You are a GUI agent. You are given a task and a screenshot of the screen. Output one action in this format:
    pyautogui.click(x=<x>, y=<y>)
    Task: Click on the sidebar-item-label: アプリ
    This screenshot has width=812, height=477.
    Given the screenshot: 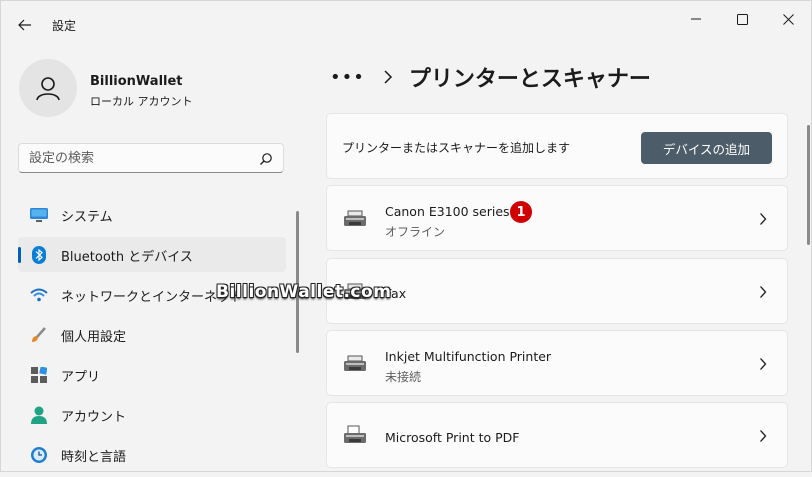 What is the action you would take?
    pyautogui.click(x=81, y=377)
    